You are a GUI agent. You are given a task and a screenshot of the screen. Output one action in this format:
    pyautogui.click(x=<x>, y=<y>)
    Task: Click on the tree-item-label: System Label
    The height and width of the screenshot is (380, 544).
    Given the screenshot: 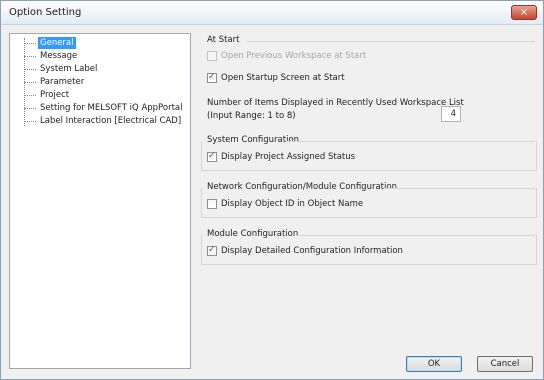 What is the action you would take?
    pyautogui.click(x=69, y=69)
    